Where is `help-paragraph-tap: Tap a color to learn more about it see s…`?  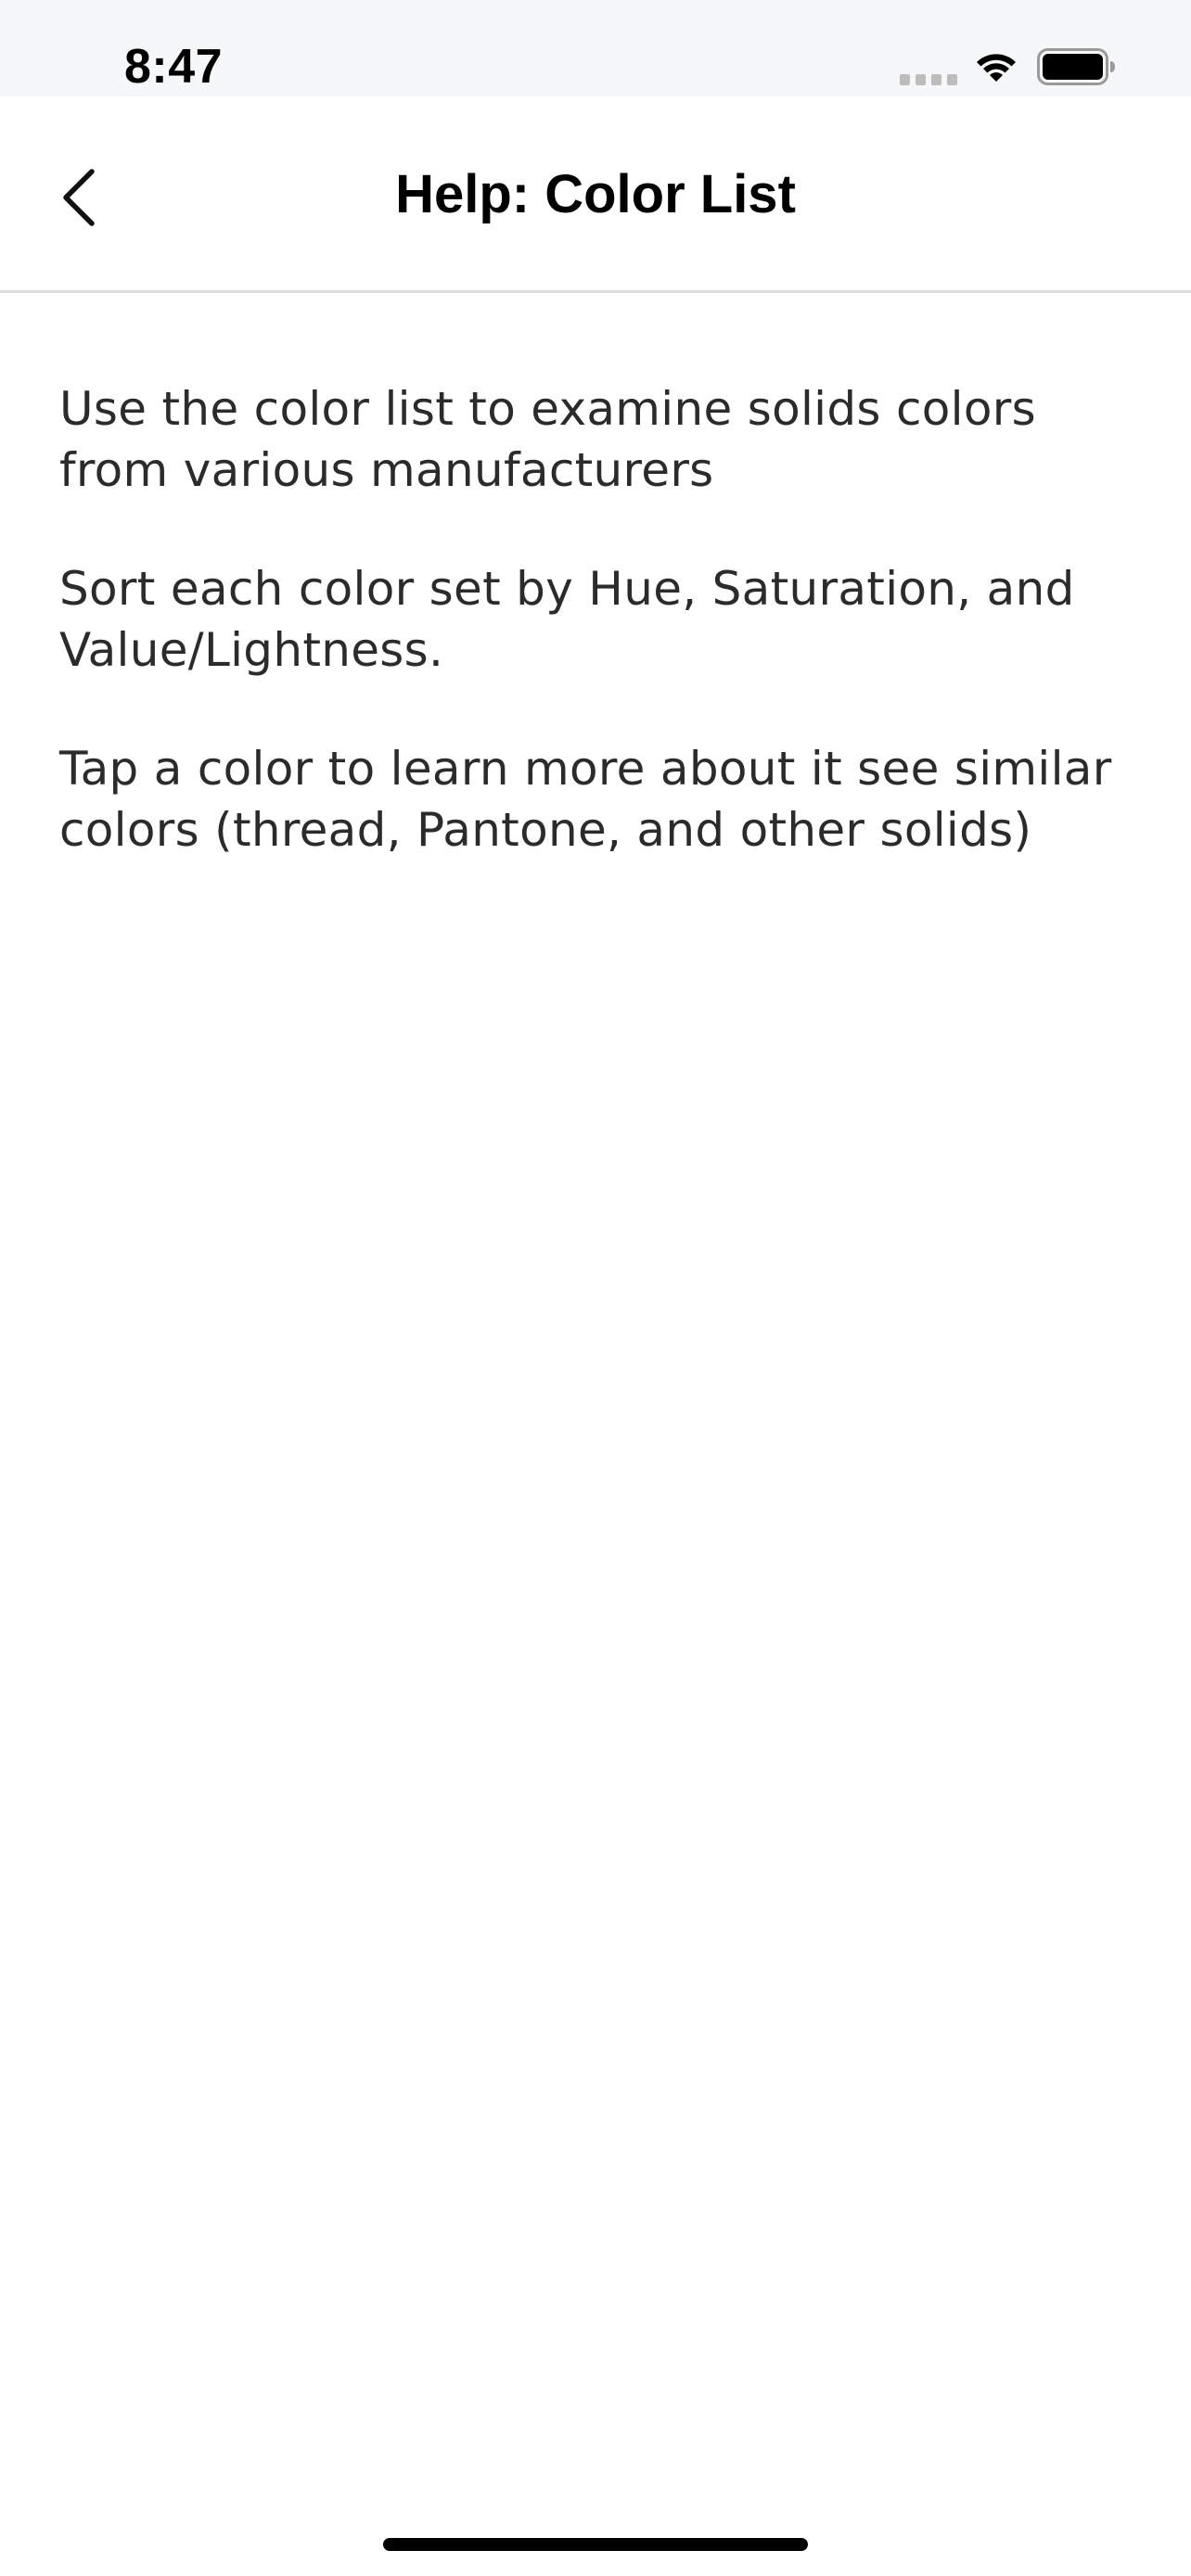
help-paragraph-tap: Tap a color to learn more about it see s… is located at coordinates (585, 799).